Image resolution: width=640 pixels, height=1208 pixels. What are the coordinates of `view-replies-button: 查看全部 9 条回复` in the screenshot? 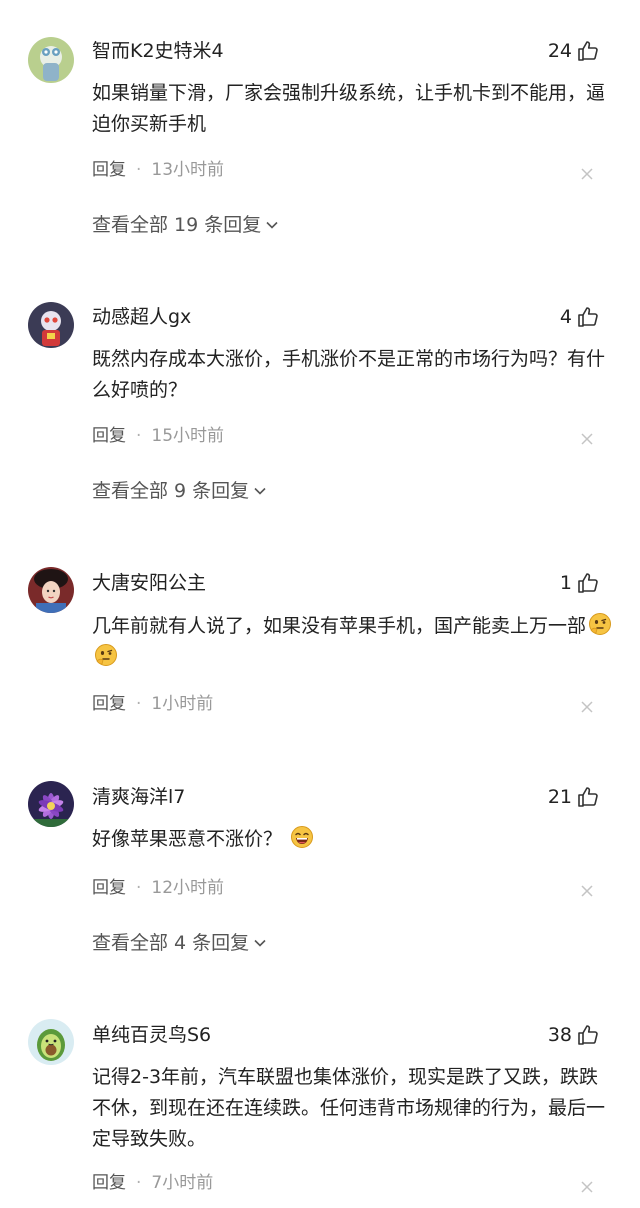 It's located at (179, 491).